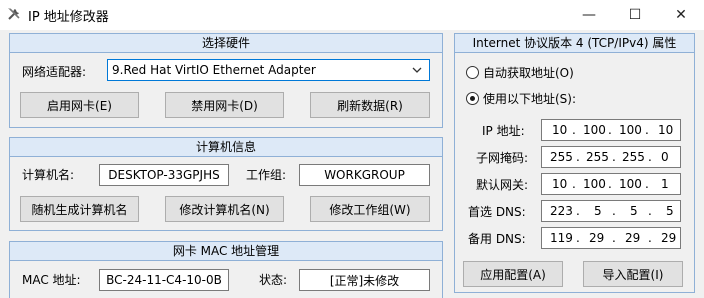 The height and width of the screenshot is (298, 704). Describe the element at coordinates (472, 72) in the screenshot. I see `auto-address-radio` at that location.